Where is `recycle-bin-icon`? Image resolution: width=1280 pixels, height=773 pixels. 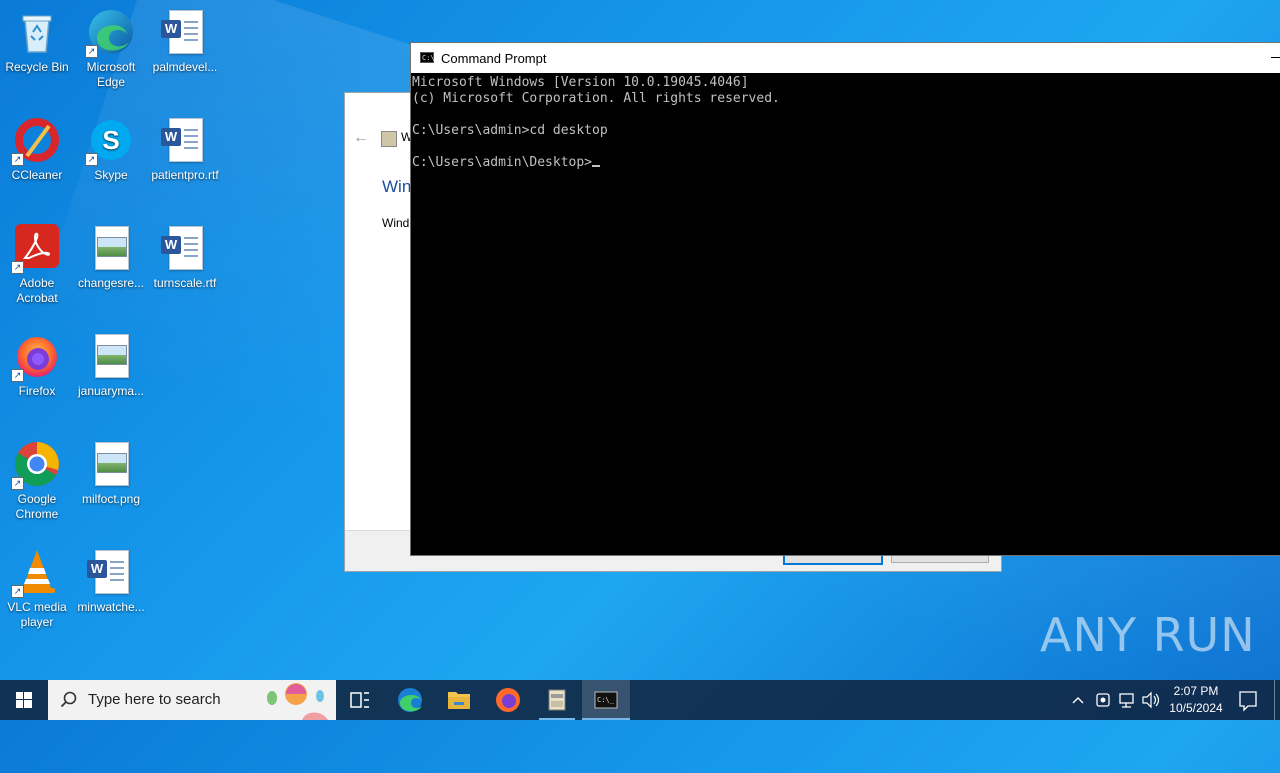
recycle-bin-icon is located at coordinates (37, 32).